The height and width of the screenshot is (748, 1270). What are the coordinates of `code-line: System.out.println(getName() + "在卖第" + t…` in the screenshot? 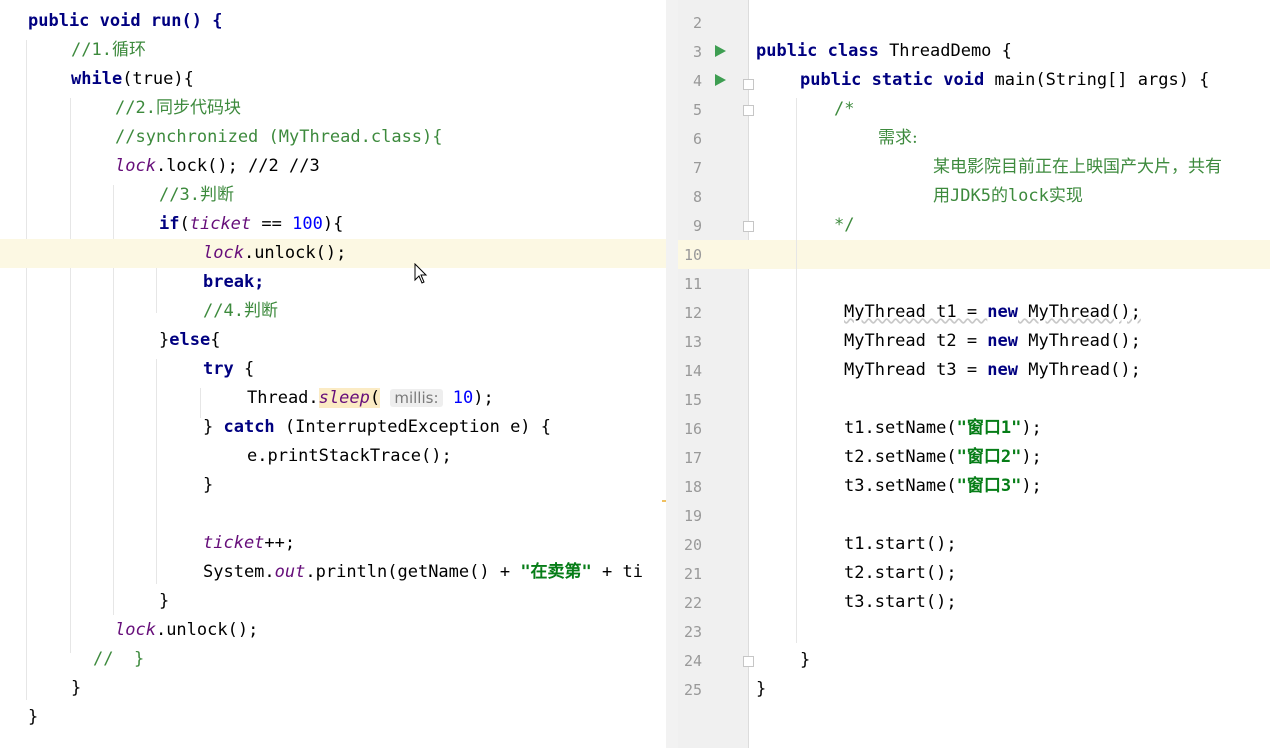 It's located at (333, 572).